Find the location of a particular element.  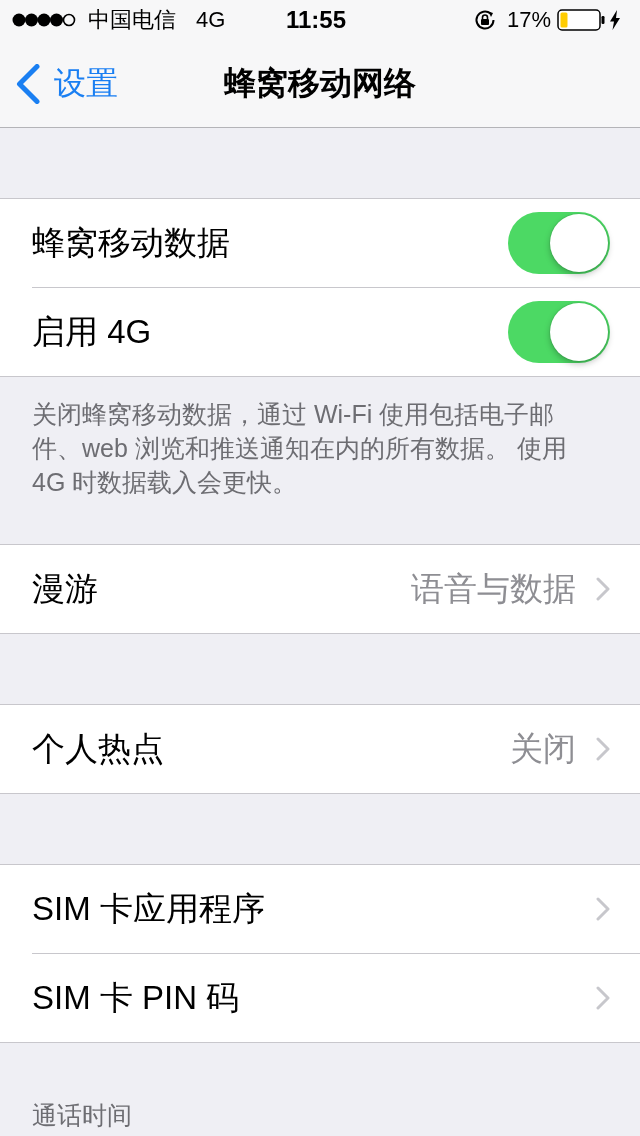

network-type: 4G is located at coordinates (211, 20).